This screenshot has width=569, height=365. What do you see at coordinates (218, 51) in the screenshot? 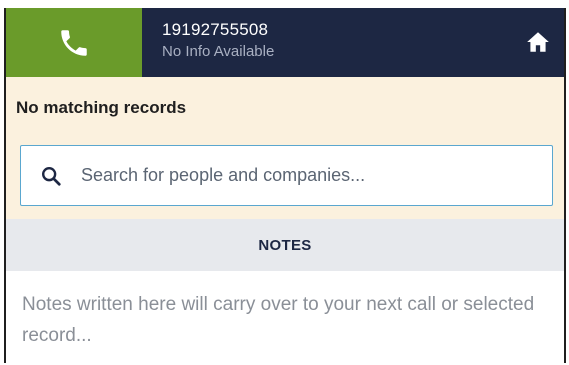
I see `caller-info: No Info Available` at bounding box center [218, 51].